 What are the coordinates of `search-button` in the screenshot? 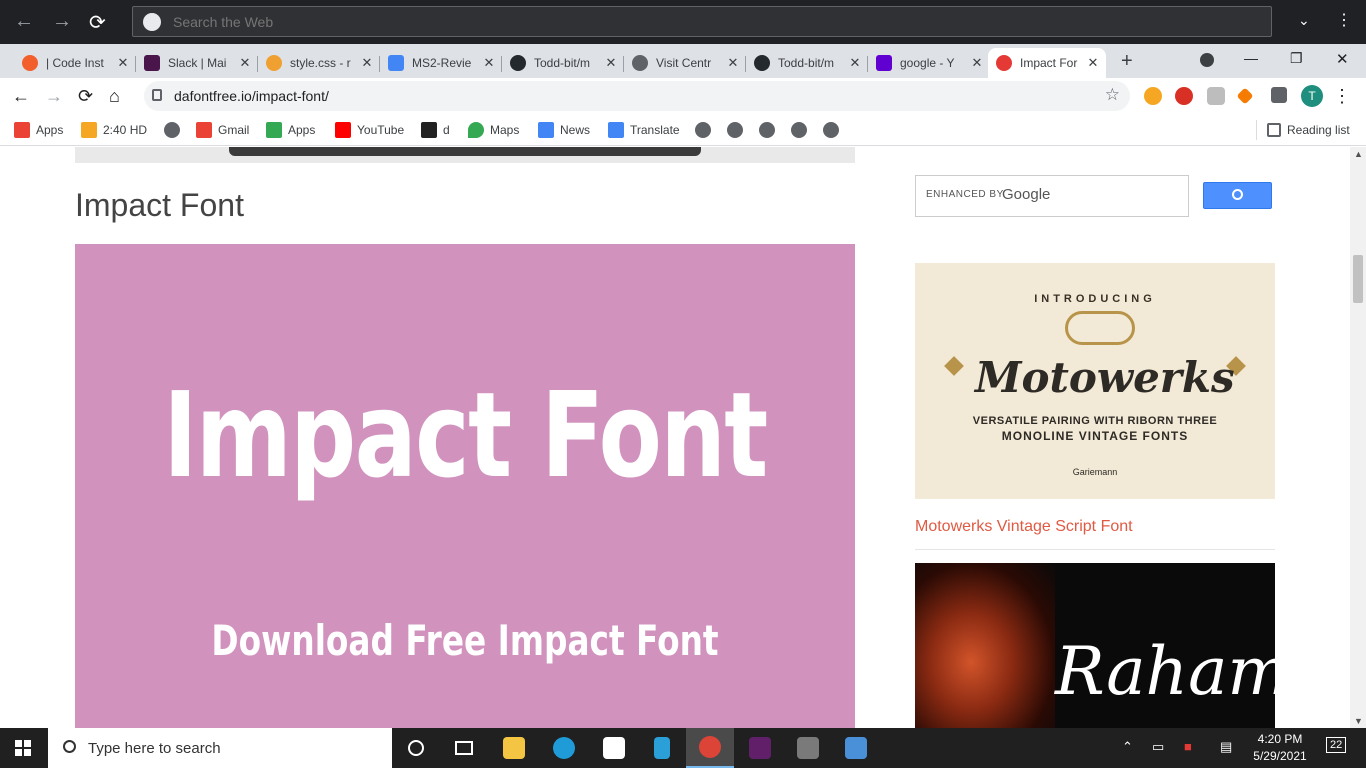 It's located at (1237, 195).